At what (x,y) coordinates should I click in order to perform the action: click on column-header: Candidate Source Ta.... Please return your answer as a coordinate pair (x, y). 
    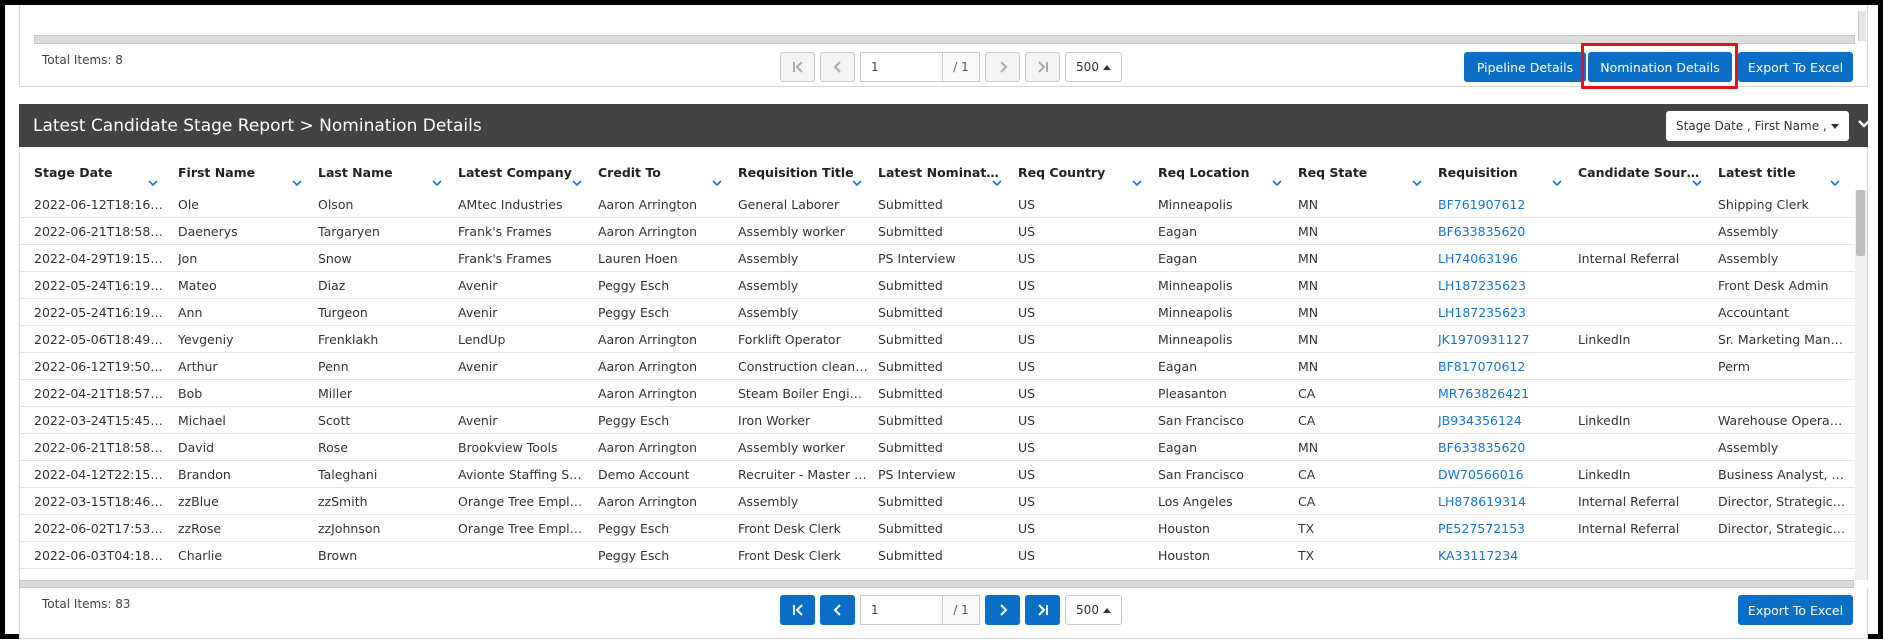
    Looking at the image, I should click on (1646, 177).